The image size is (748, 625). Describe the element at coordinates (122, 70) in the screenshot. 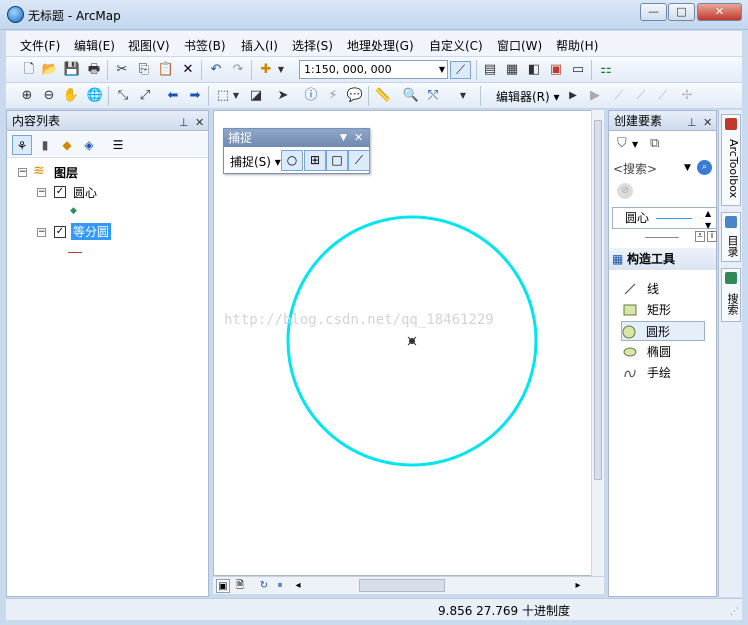

I see `cut-icon: ✂` at that location.